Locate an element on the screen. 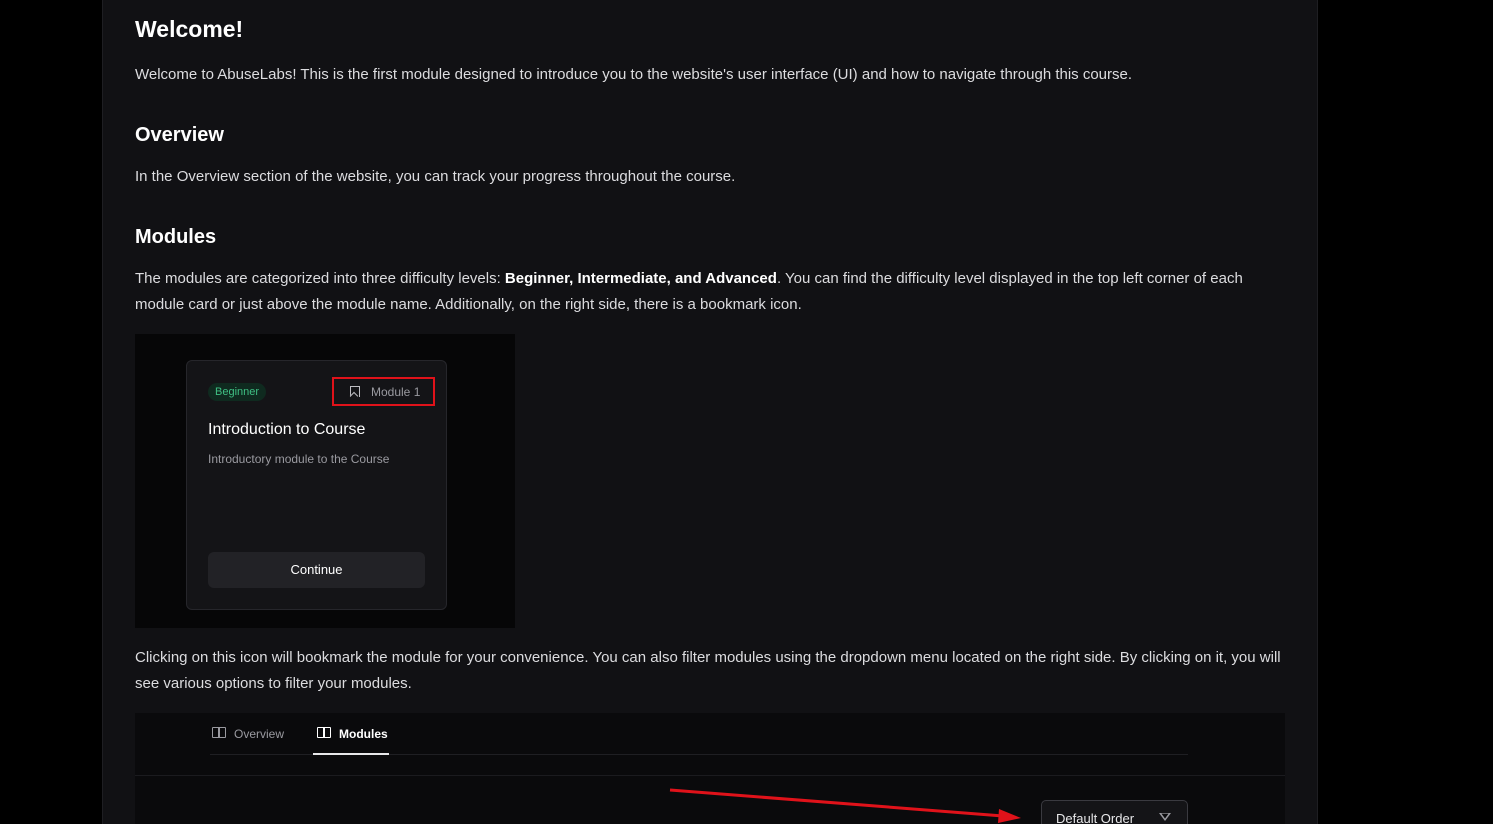  continue-button: Continue is located at coordinates (316, 570).